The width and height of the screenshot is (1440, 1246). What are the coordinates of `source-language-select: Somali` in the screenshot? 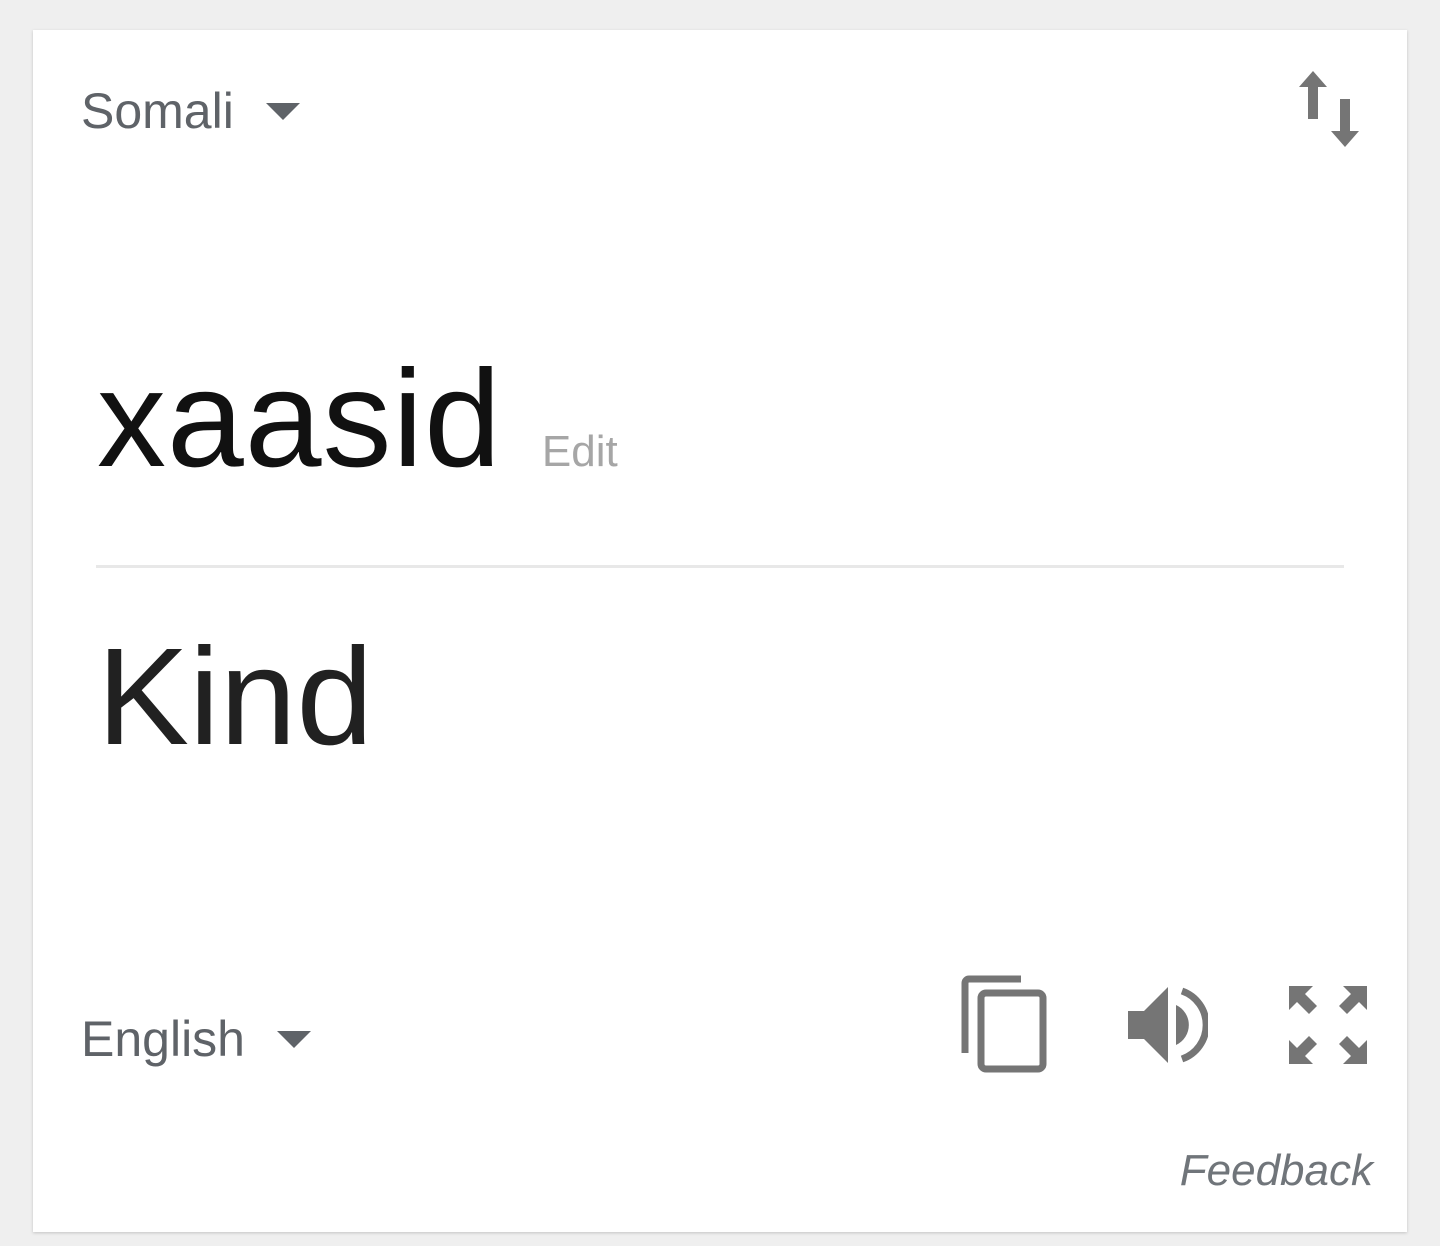 It's located at (190, 111).